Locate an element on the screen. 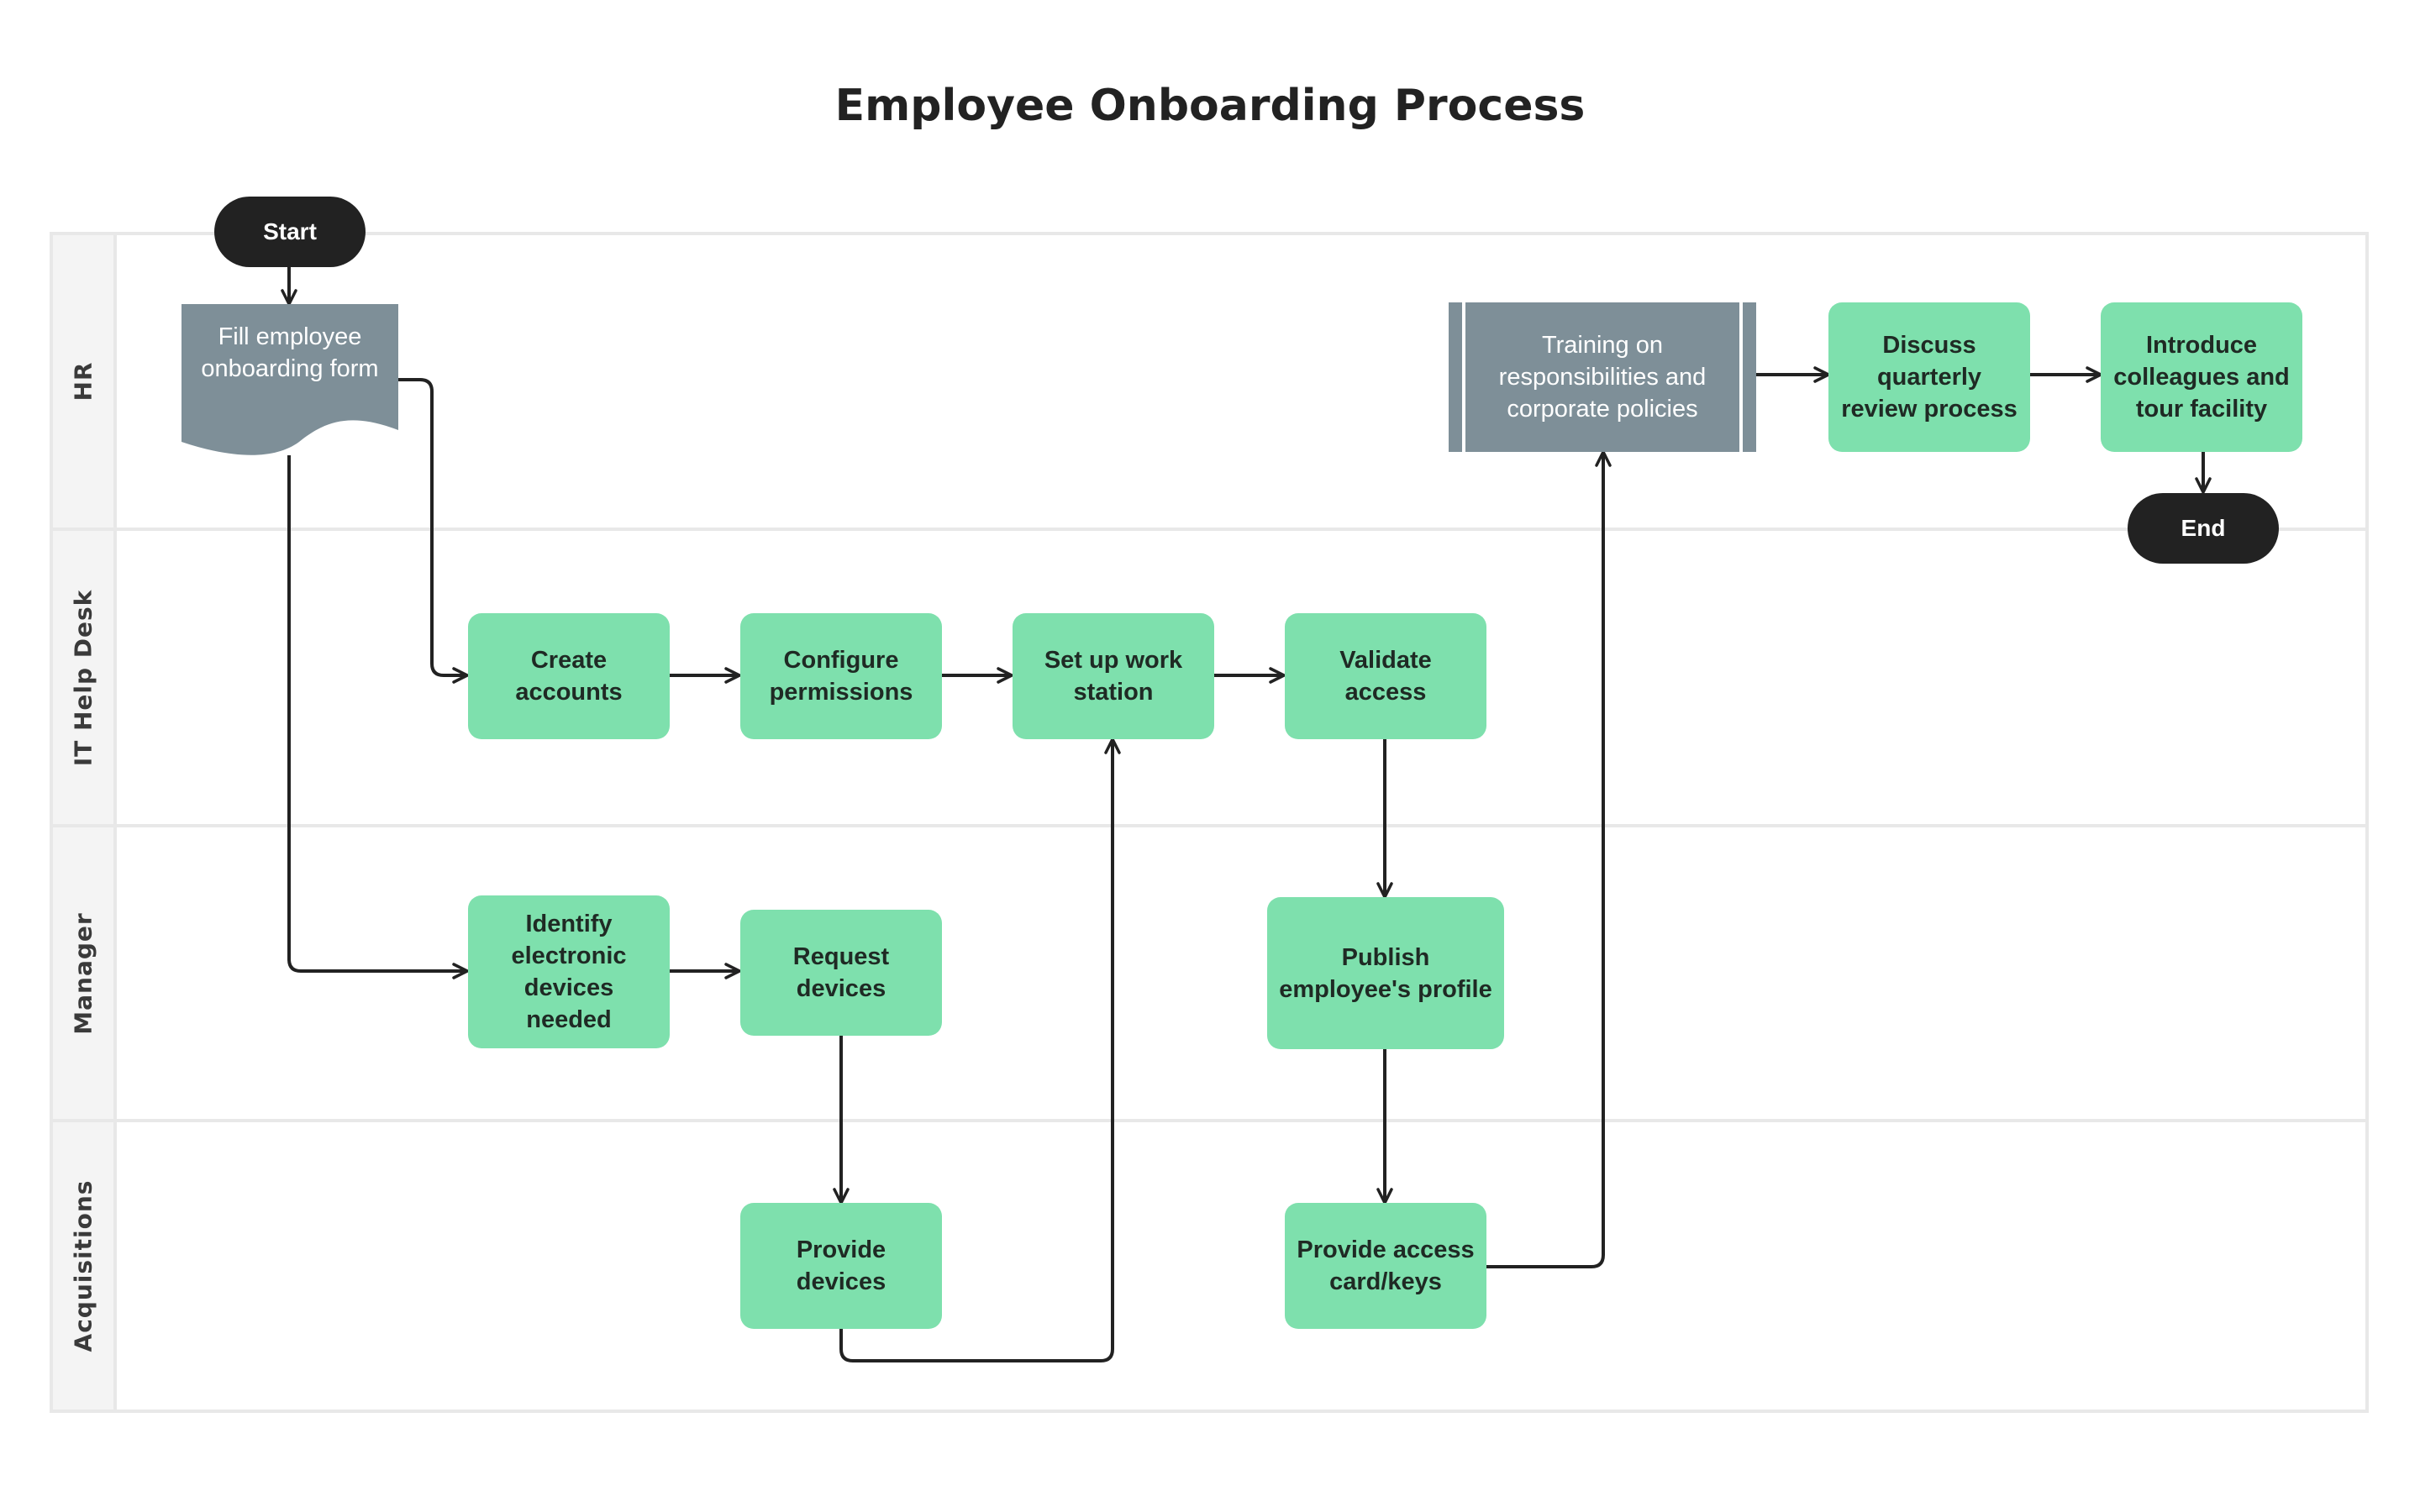 Image resolution: width=2420 pixels, height=1512 pixels. start-terminal: Start is located at coordinates (290, 232).